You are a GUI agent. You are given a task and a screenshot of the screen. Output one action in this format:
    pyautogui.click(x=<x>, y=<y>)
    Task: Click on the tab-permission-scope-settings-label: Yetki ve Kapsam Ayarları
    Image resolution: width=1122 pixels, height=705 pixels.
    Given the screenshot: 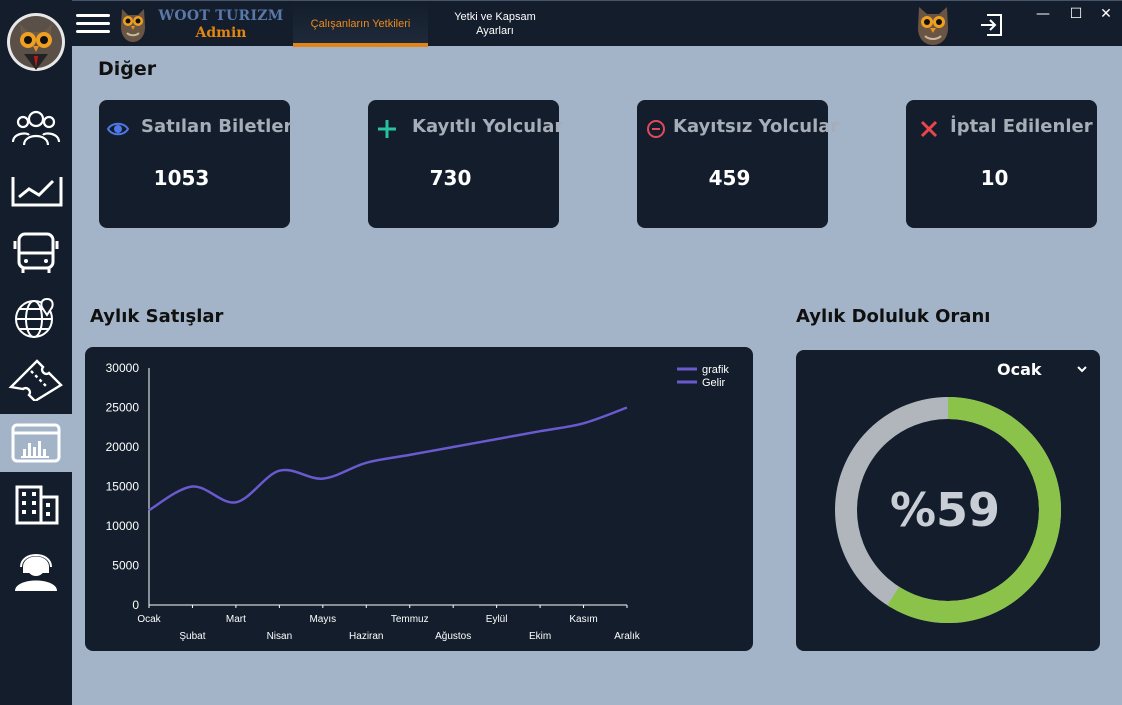 What is the action you would take?
    pyautogui.click(x=495, y=24)
    